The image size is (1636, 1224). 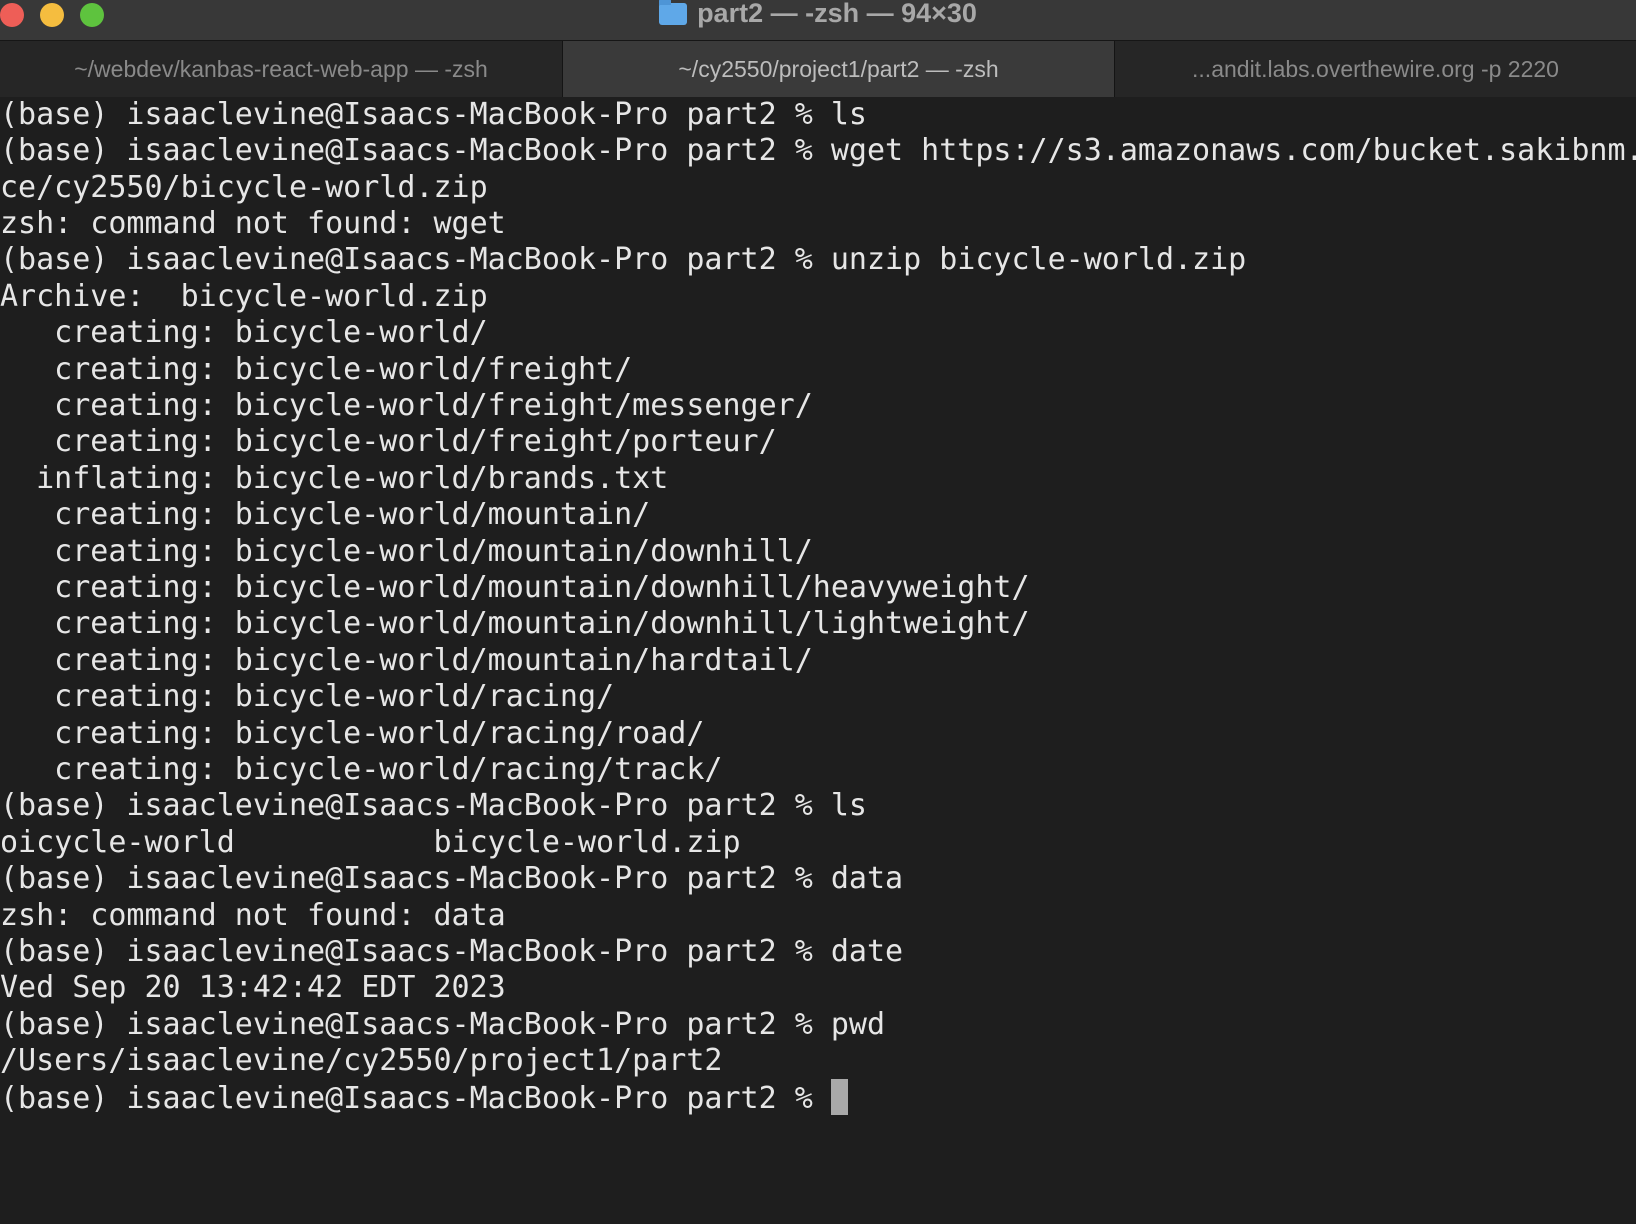 I want to click on tab-kanbas-react-web-app: ~/webdev/kanbas-react-web-app — -zsh, so click(x=281, y=69).